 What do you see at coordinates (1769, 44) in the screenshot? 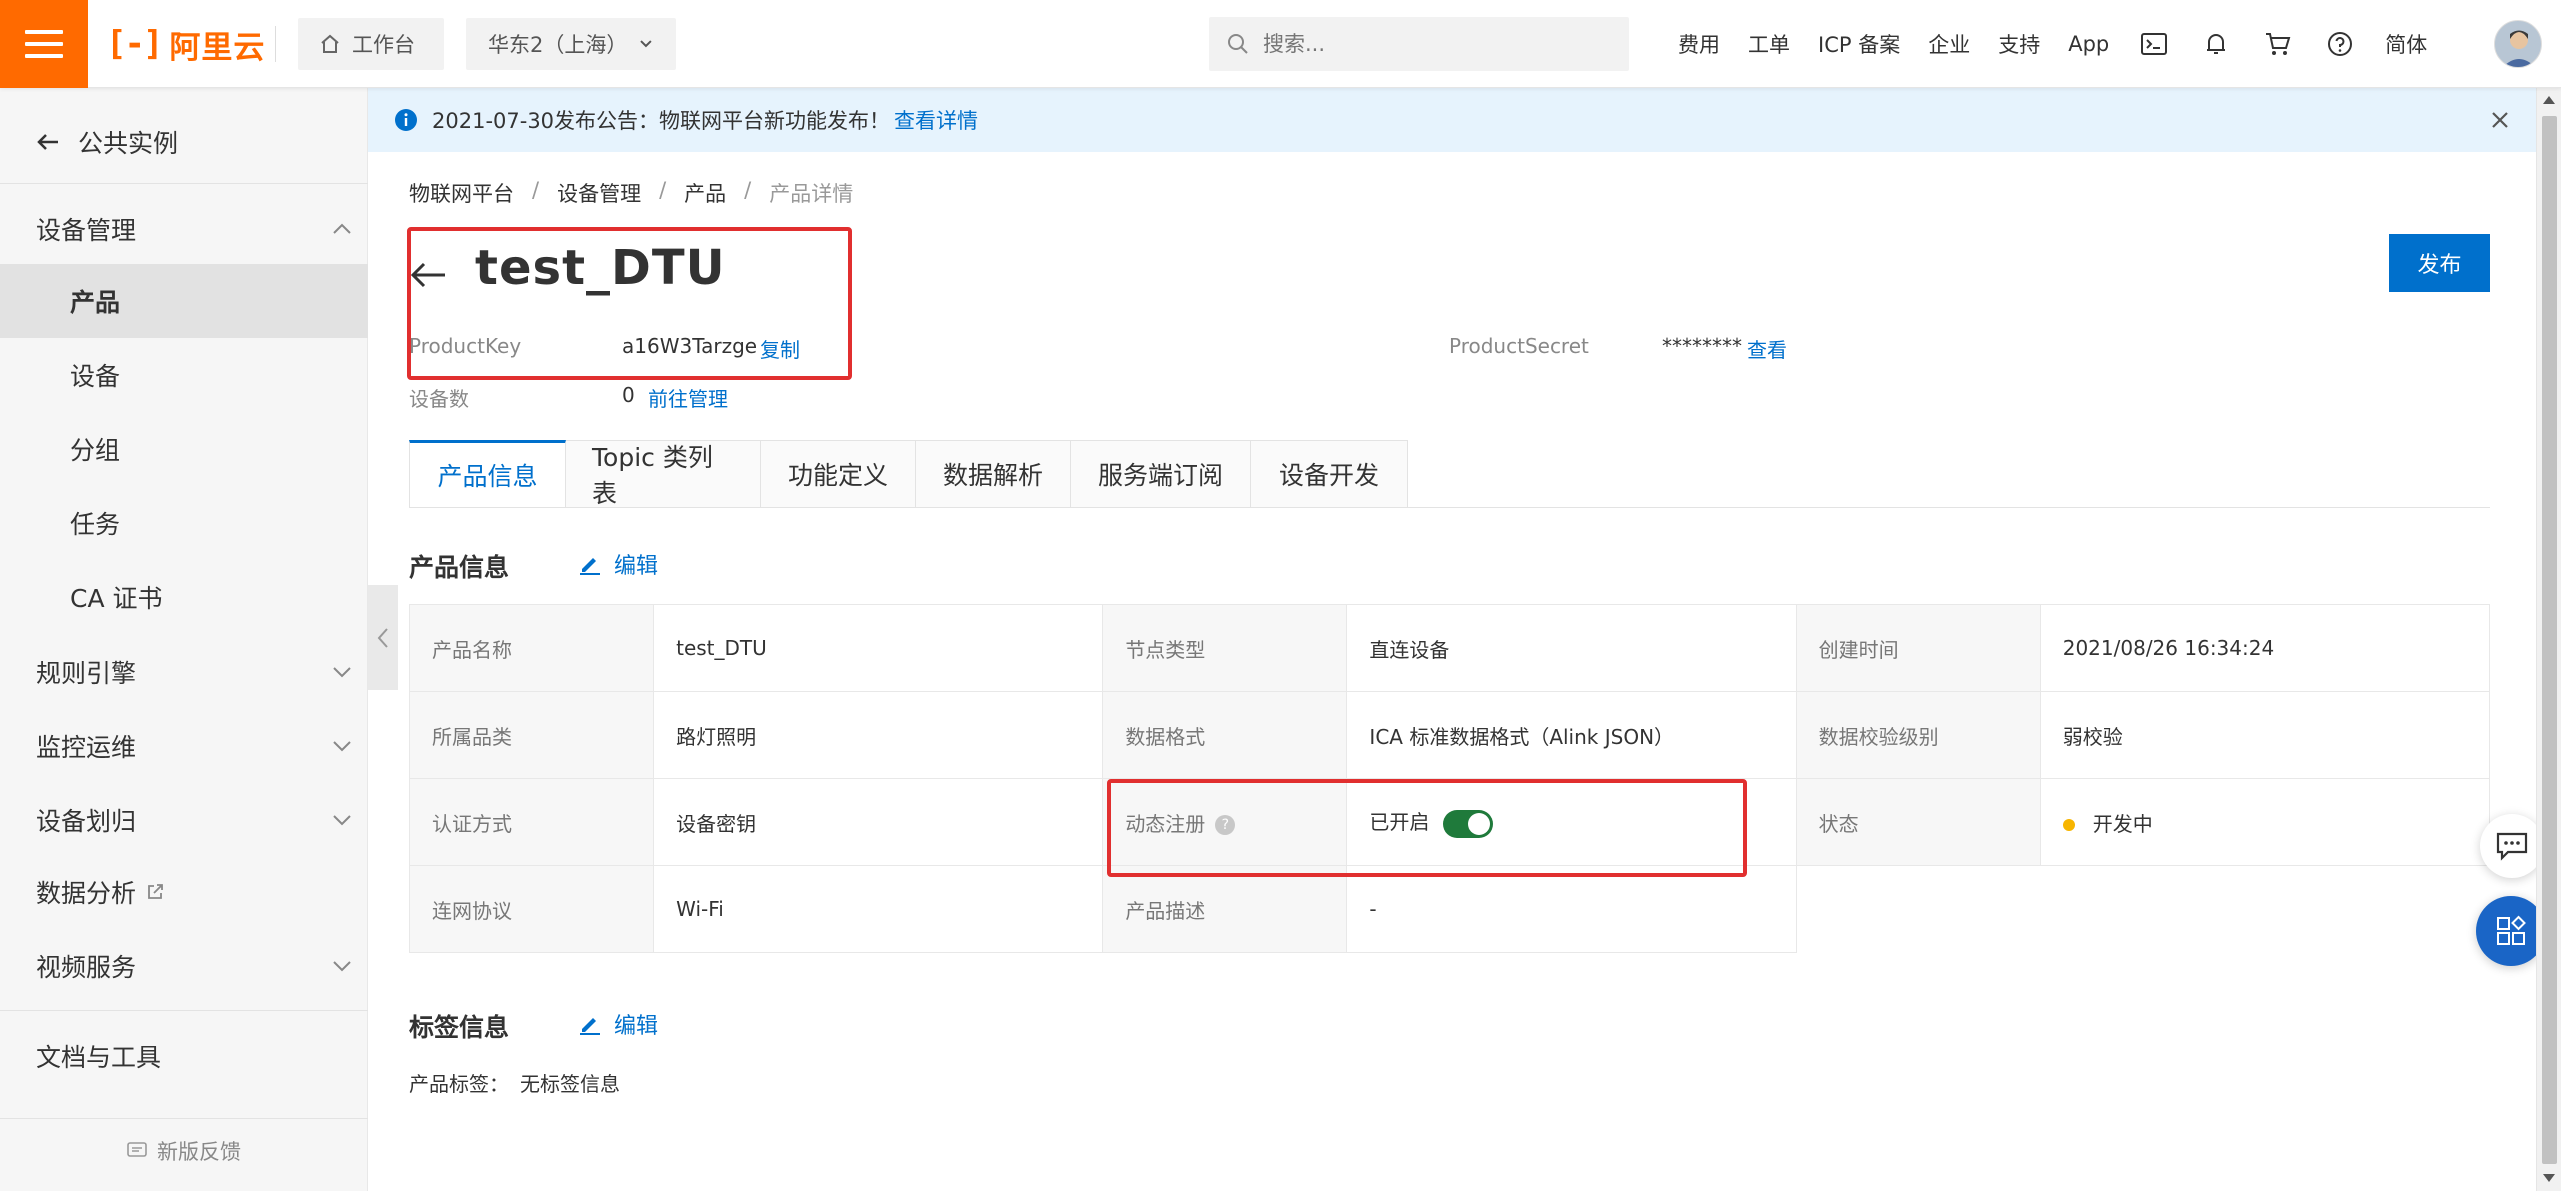
I see `nav-ticket: 工单` at bounding box center [1769, 44].